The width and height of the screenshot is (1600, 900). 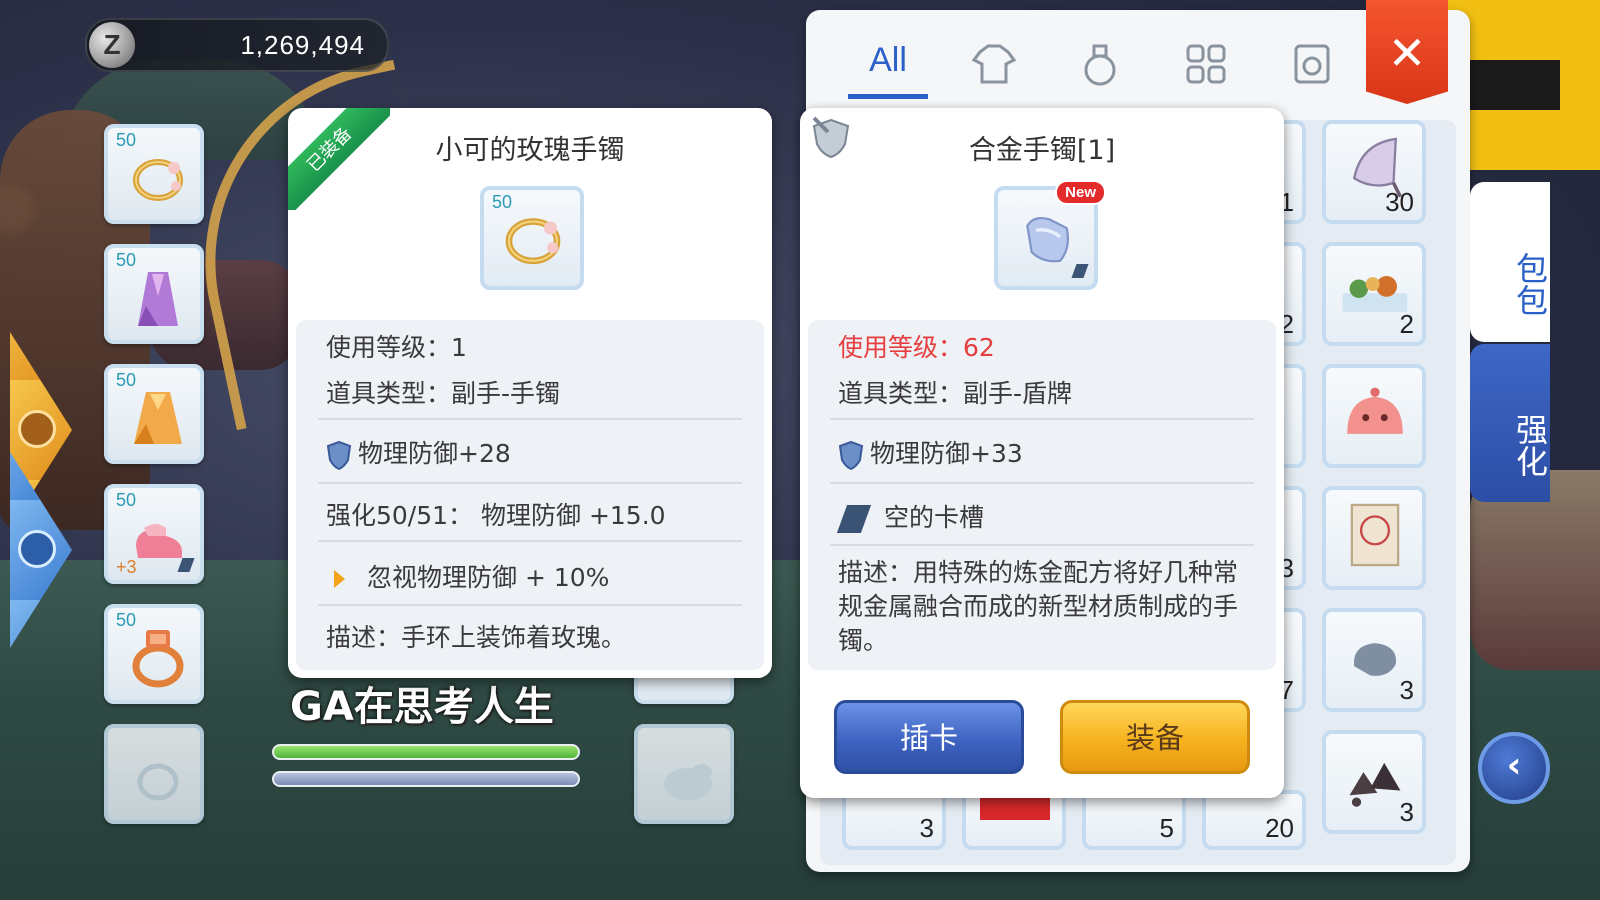 What do you see at coordinates (426, 779) in the screenshot?
I see `sp-bar` at bounding box center [426, 779].